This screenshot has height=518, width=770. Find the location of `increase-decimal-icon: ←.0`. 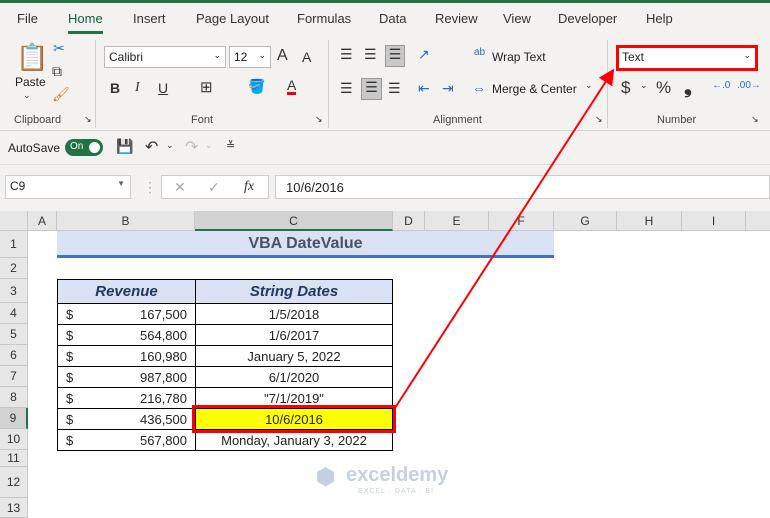

increase-decimal-icon: ←.0 is located at coordinates (721, 85).